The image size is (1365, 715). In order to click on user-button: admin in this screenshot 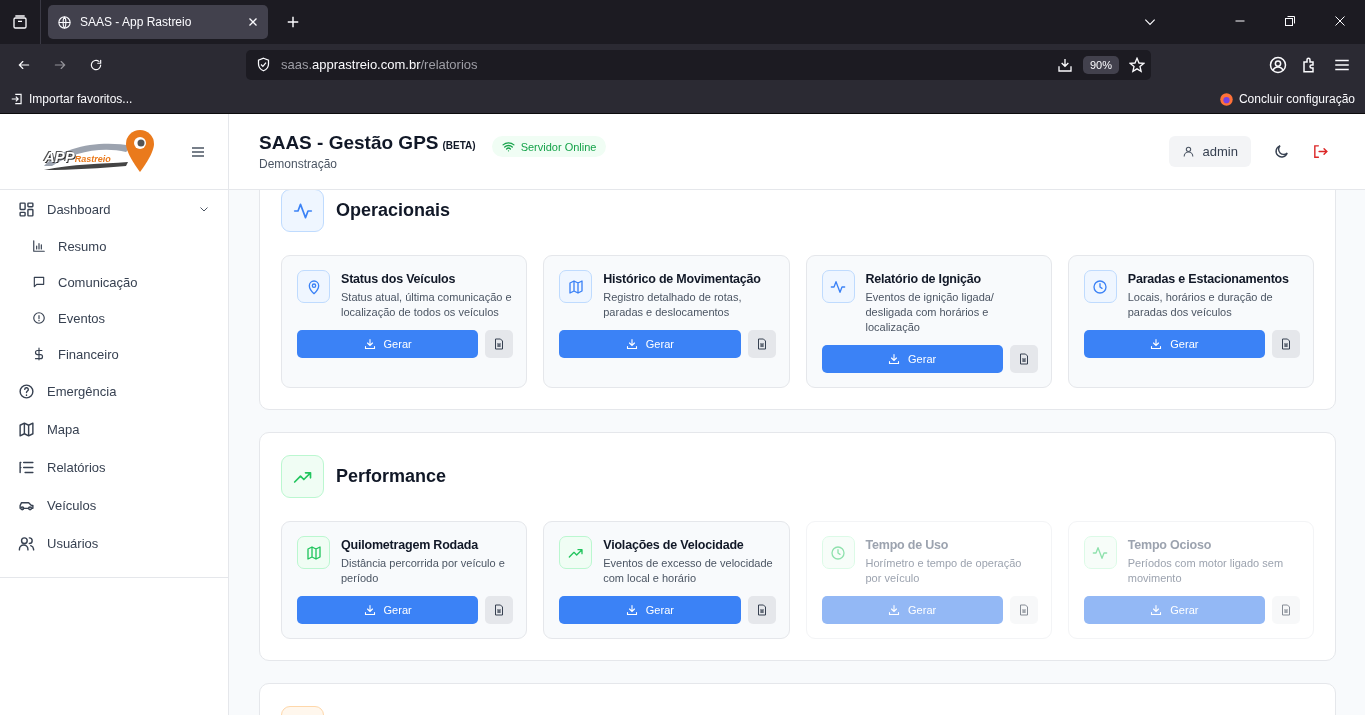, I will do `click(1209, 151)`.